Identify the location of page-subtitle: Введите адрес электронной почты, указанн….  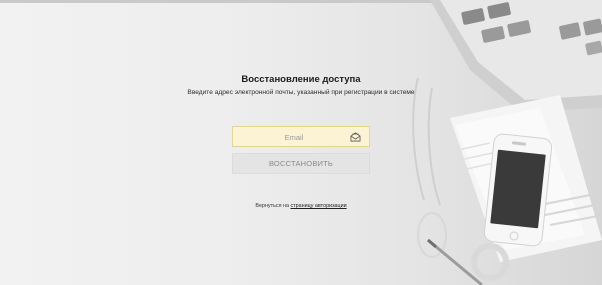
(301, 92).